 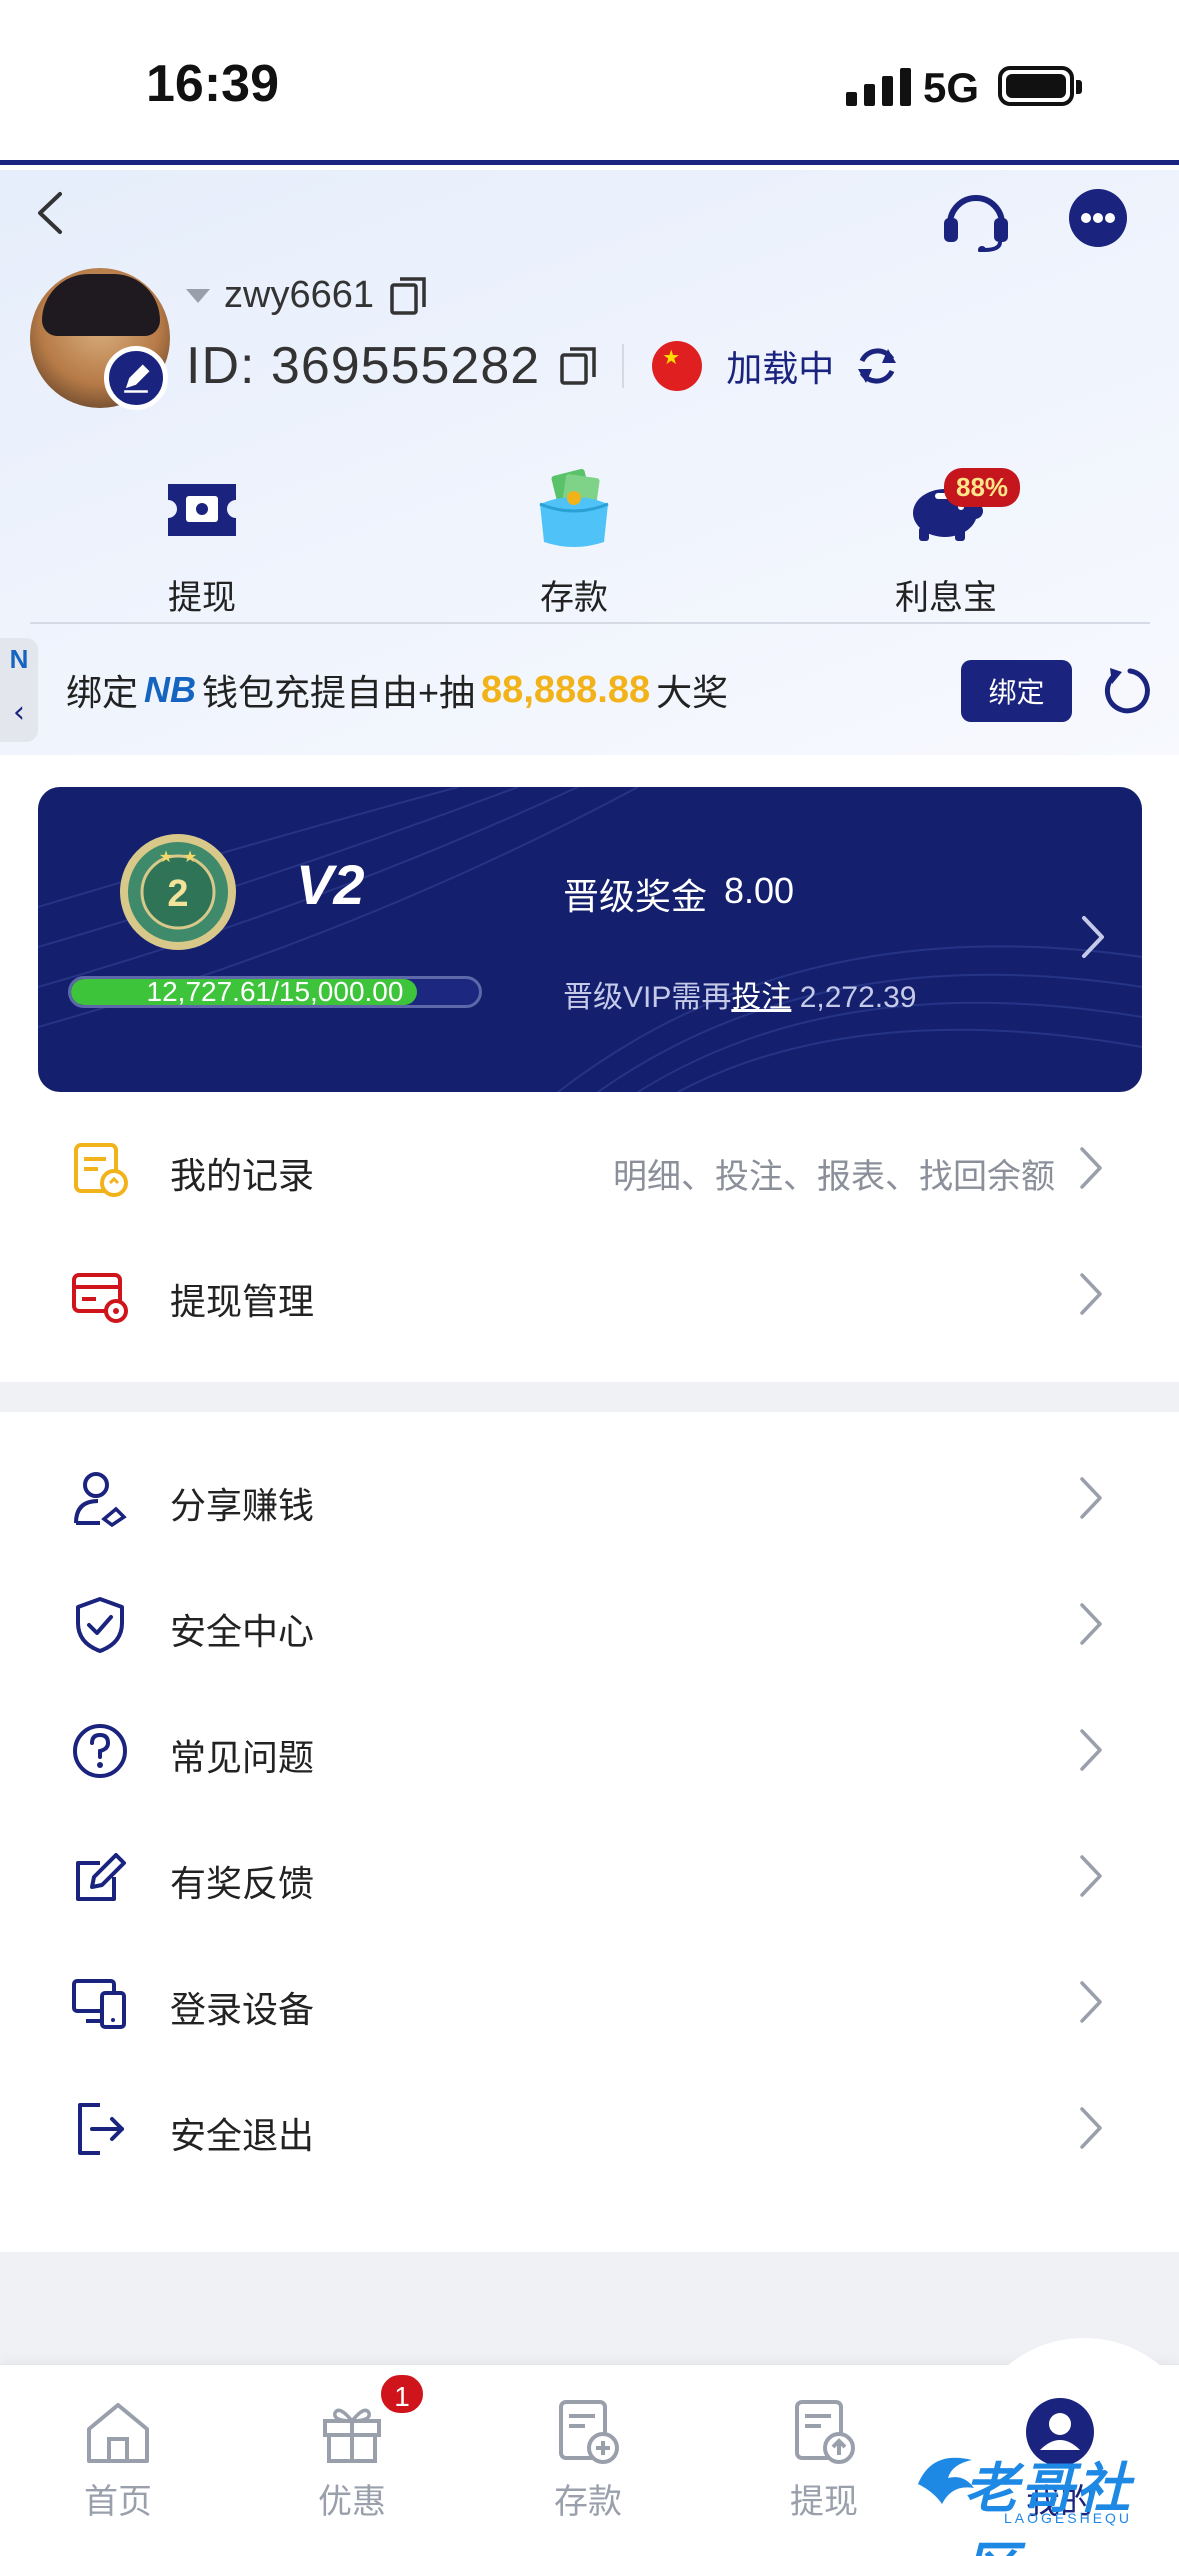 What do you see at coordinates (589, 1624) in the screenshot?
I see `menu-security-center: 安全中心` at bounding box center [589, 1624].